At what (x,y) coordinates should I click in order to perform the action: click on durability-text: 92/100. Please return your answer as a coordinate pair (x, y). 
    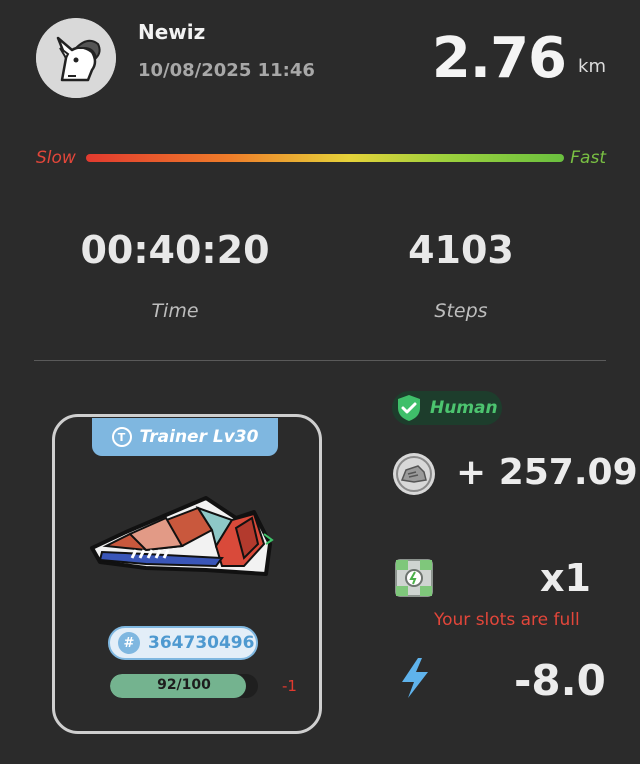
    Looking at the image, I should click on (184, 685).